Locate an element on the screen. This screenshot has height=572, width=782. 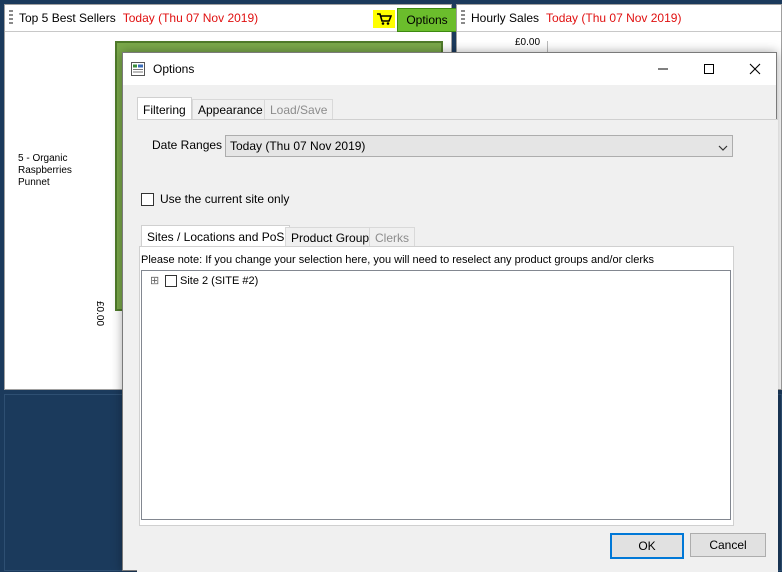
minimize-button is located at coordinates (663, 69).